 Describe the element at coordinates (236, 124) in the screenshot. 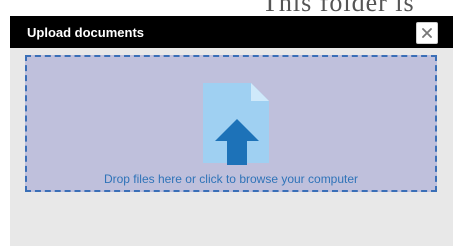

I see `upload-file-icon` at that location.